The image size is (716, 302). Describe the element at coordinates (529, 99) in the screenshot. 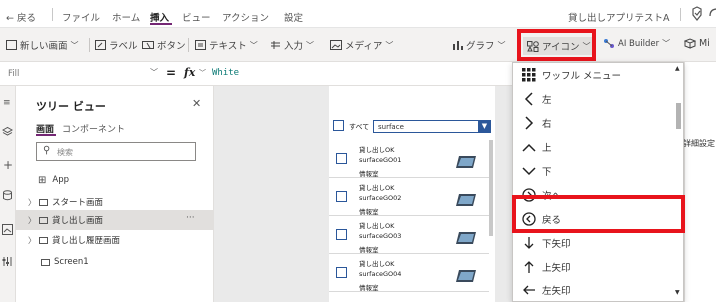

I see `chevron-left-icon` at that location.